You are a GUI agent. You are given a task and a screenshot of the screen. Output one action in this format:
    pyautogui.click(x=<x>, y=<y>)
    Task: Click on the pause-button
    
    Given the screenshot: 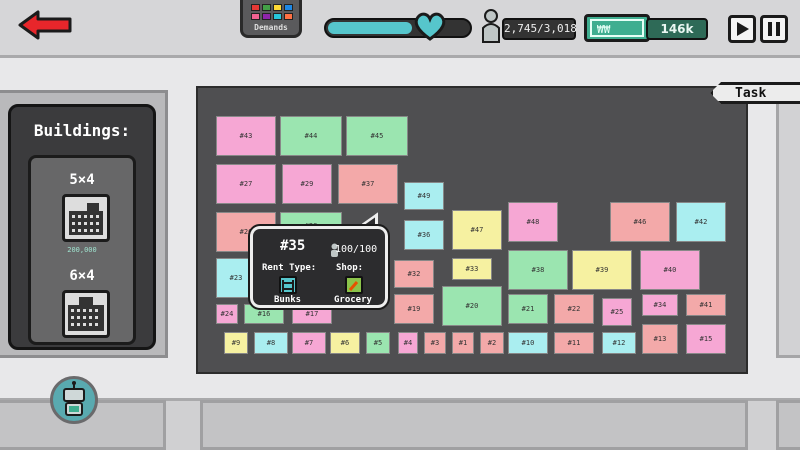 What is the action you would take?
    pyautogui.click(x=774, y=29)
    